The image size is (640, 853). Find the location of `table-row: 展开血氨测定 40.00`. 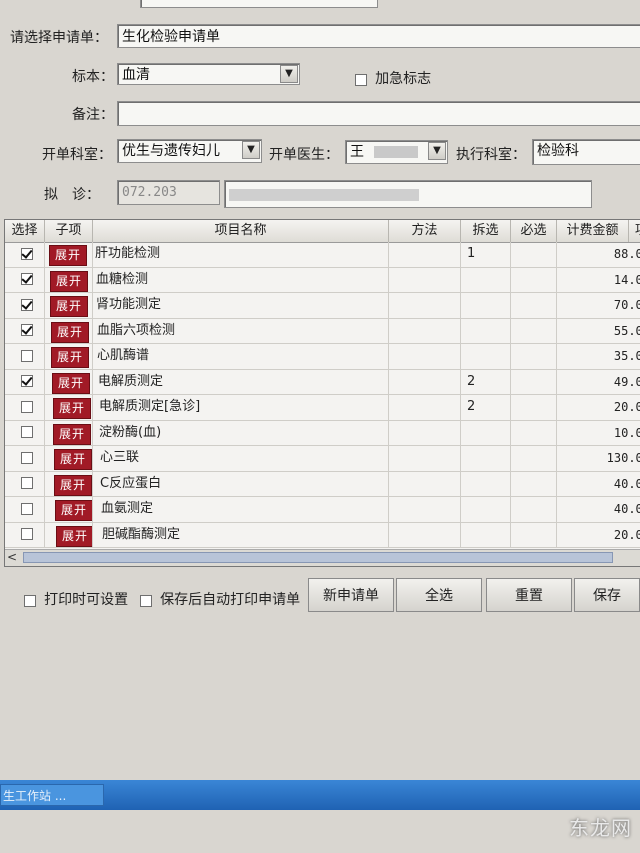

table-row: 展开血氨测定 40.00 is located at coordinates (322, 510).